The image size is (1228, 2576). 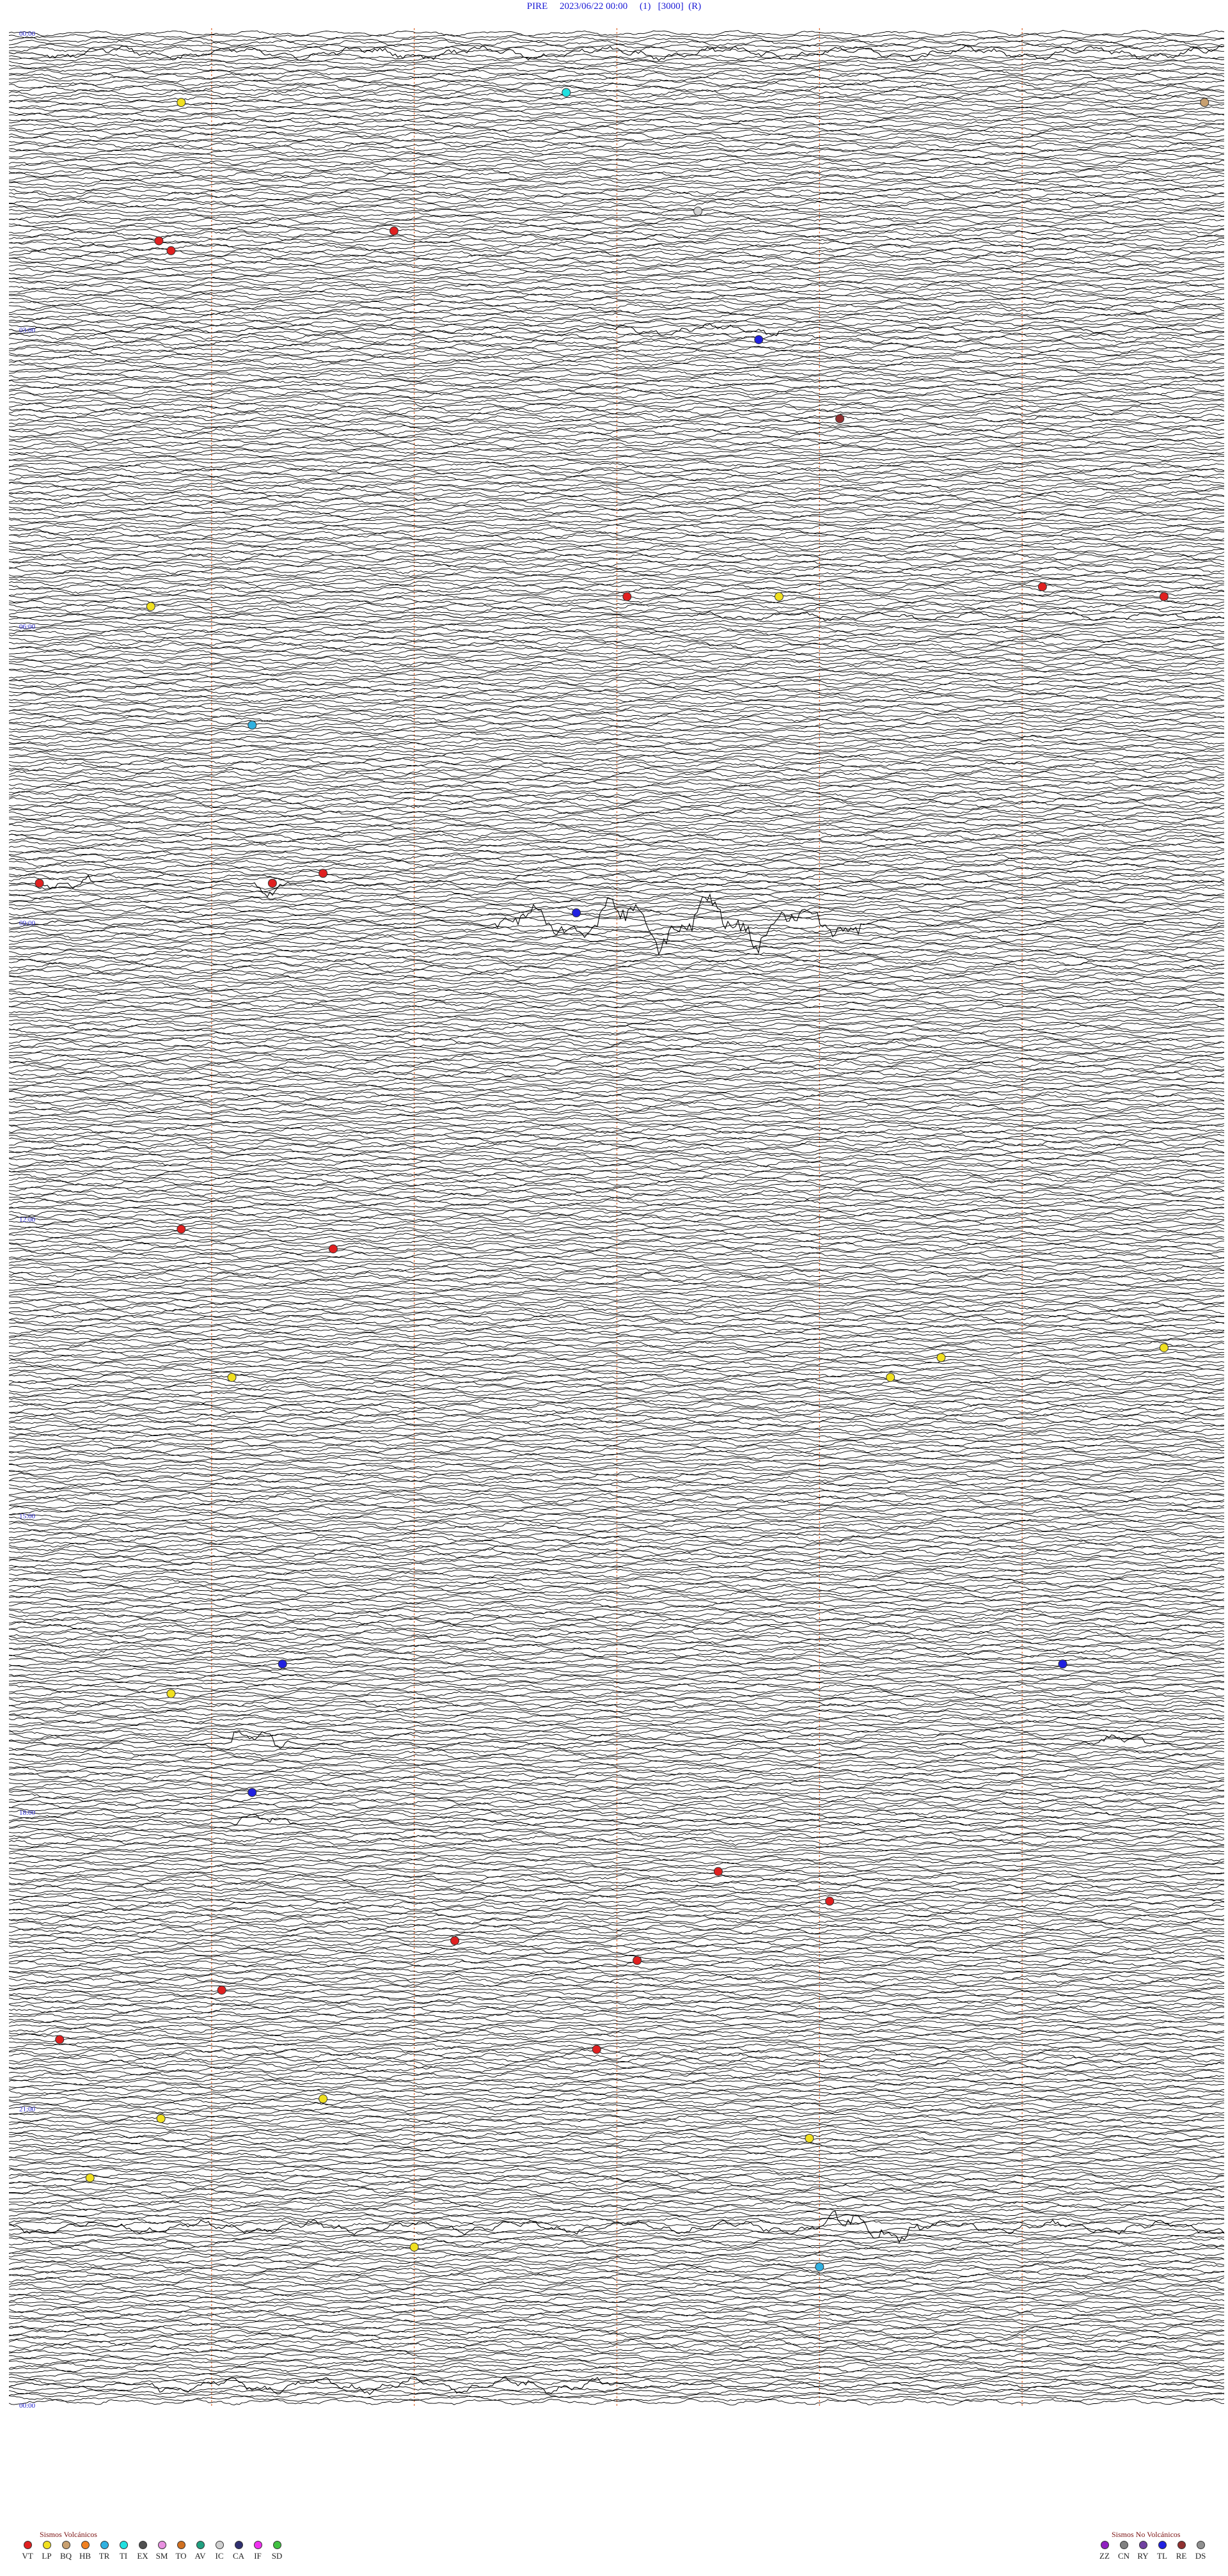 I want to click on legend-volcanic-vt: VT, so click(x=27, y=2551).